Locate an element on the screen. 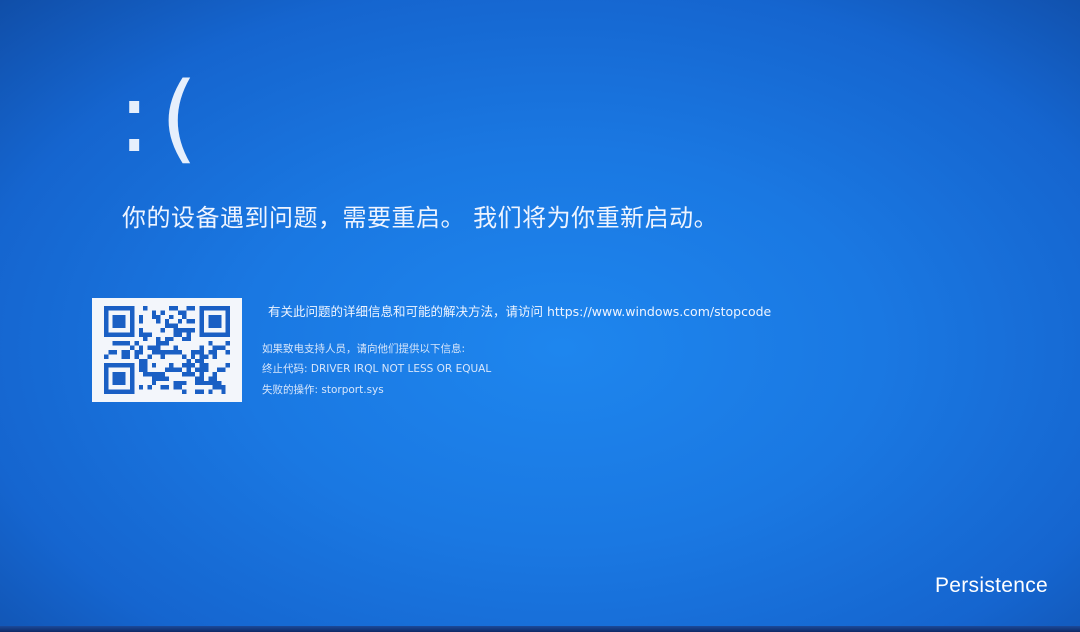  watermark-text: Persistence is located at coordinates (991, 585).